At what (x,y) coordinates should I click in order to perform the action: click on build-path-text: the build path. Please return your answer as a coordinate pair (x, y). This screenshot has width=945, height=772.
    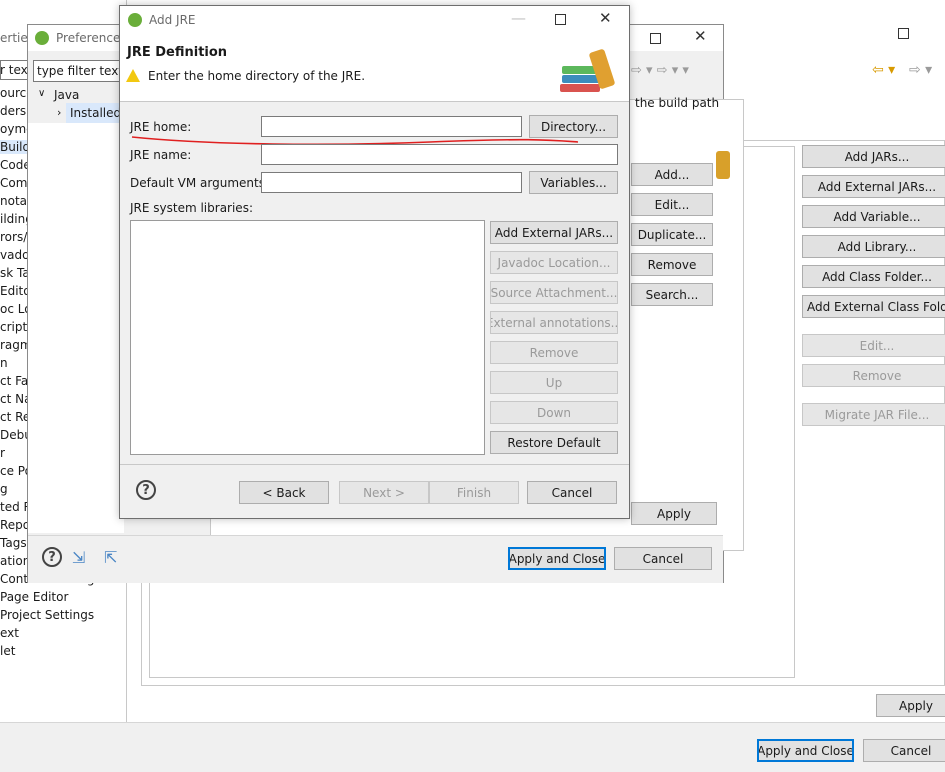
    Looking at the image, I should click on (677, 103).